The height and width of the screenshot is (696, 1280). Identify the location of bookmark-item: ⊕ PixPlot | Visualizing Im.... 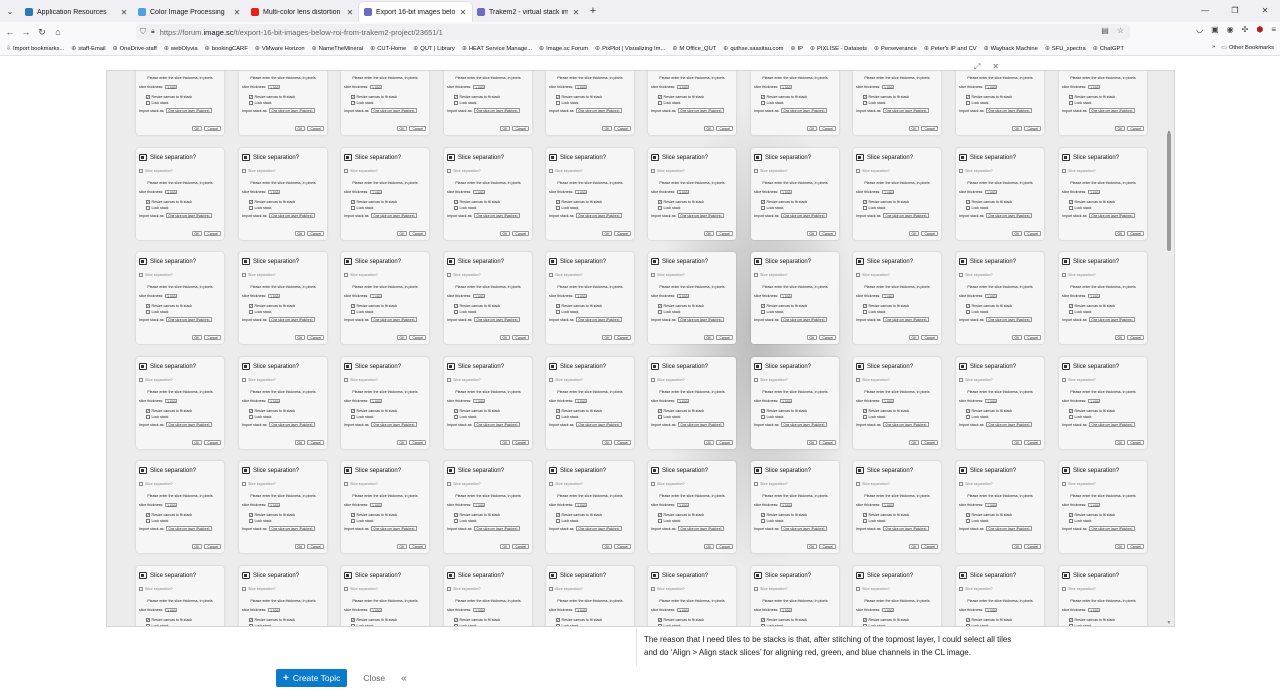
(630, 49).